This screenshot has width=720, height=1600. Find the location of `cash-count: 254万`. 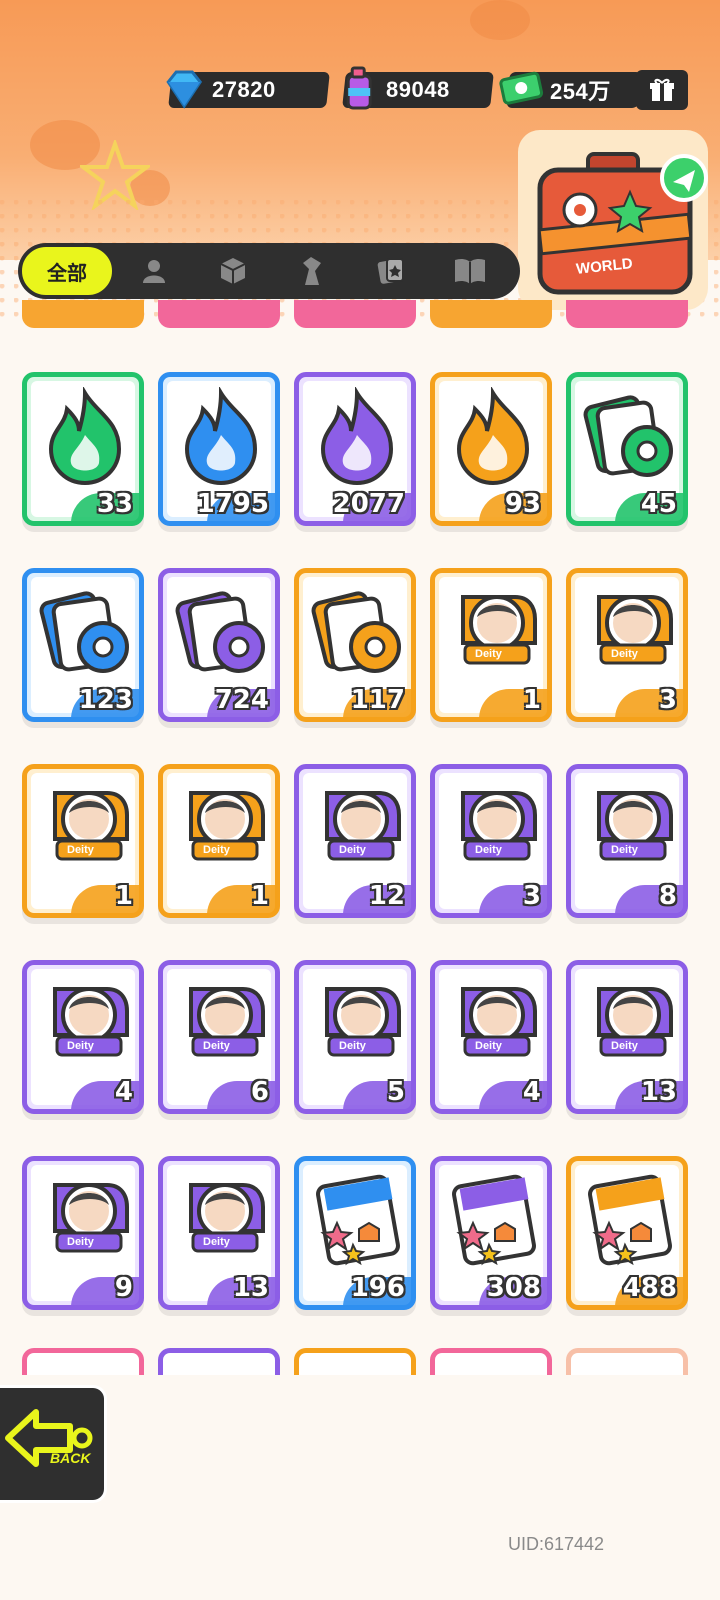

cash-count: 254万 is located at coordinates (580, 91).